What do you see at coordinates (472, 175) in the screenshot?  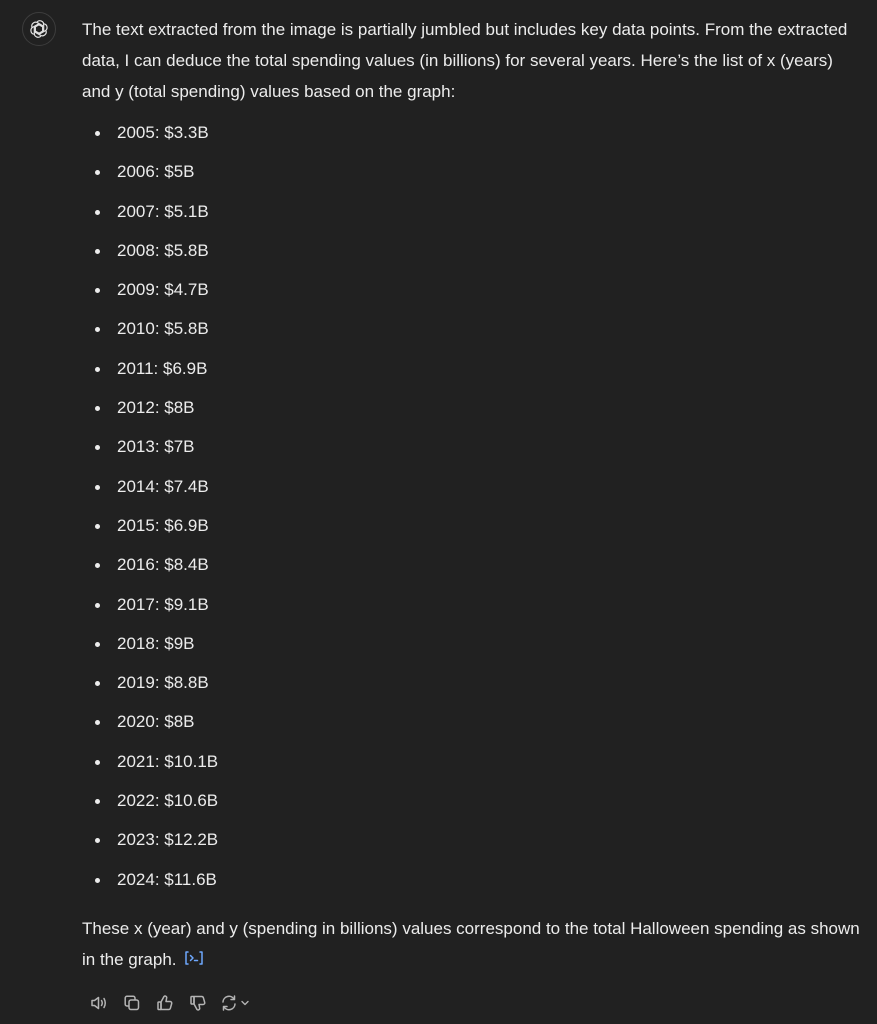 I see `list-item: 2006: $5B` at bounding box center [472, 175].